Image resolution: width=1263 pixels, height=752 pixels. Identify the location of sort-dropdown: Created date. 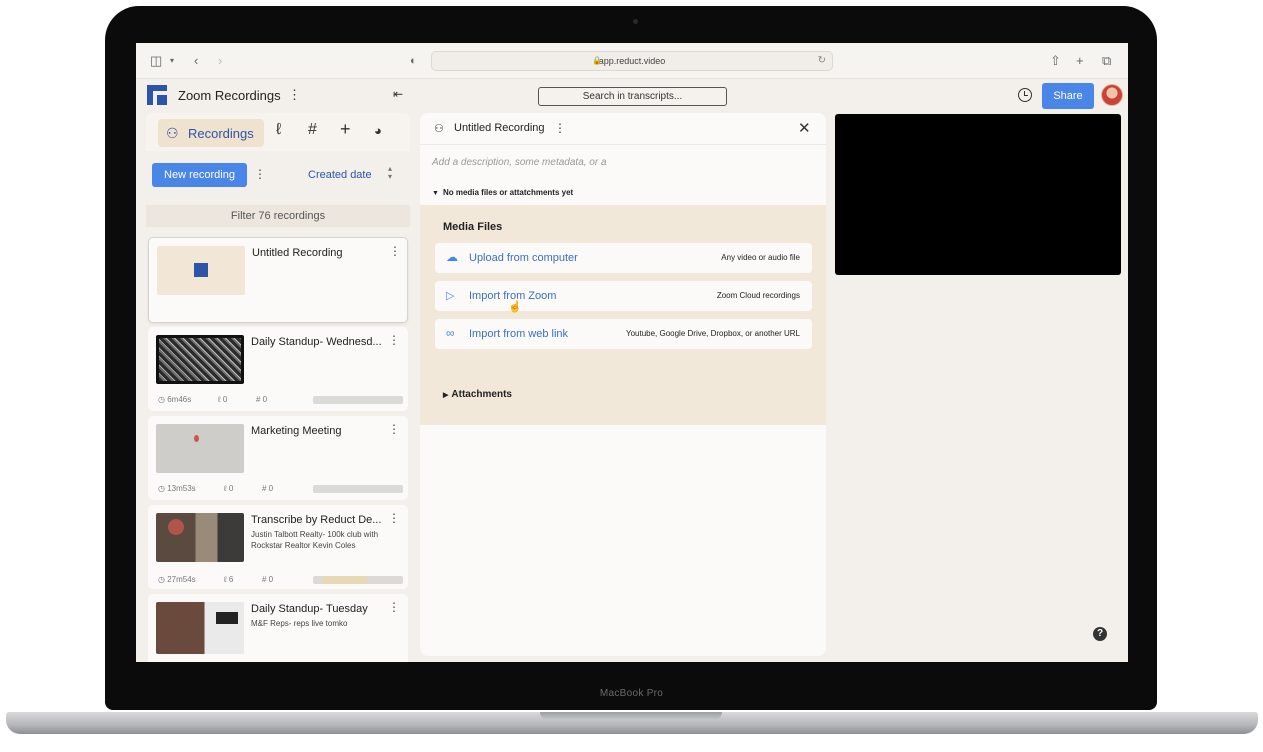
(340, 175).